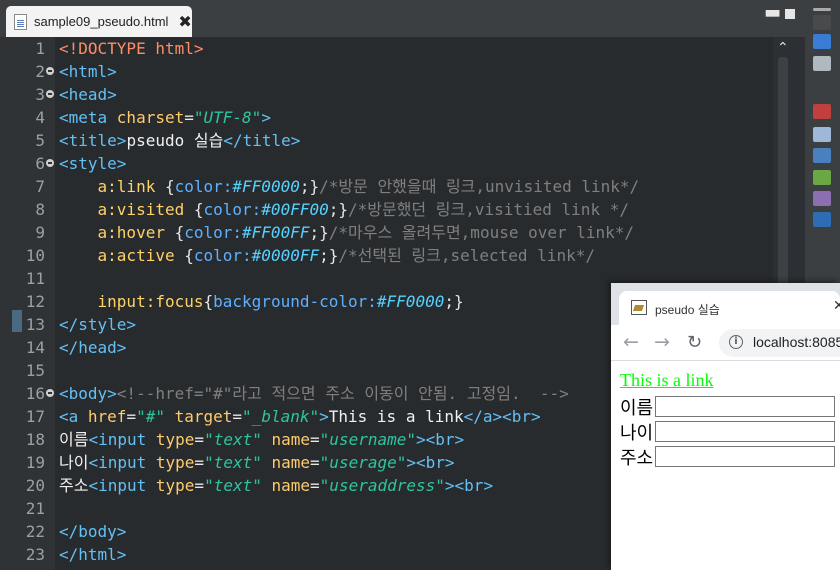  I want to click on code-text: </html>, so click(93, 554).